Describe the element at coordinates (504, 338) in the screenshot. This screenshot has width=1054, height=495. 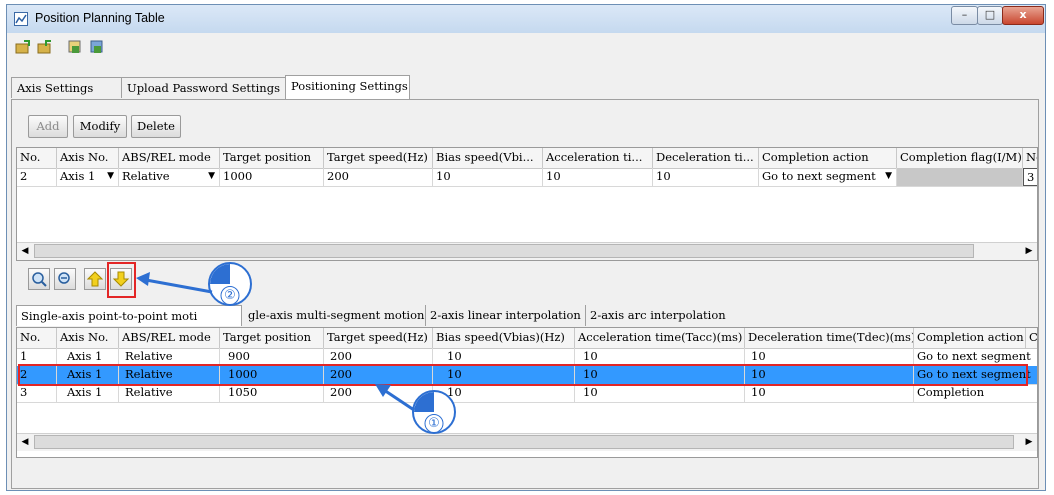
I see `header-bias-speed: Bias speed(Vbias)(Hz)` at that location.